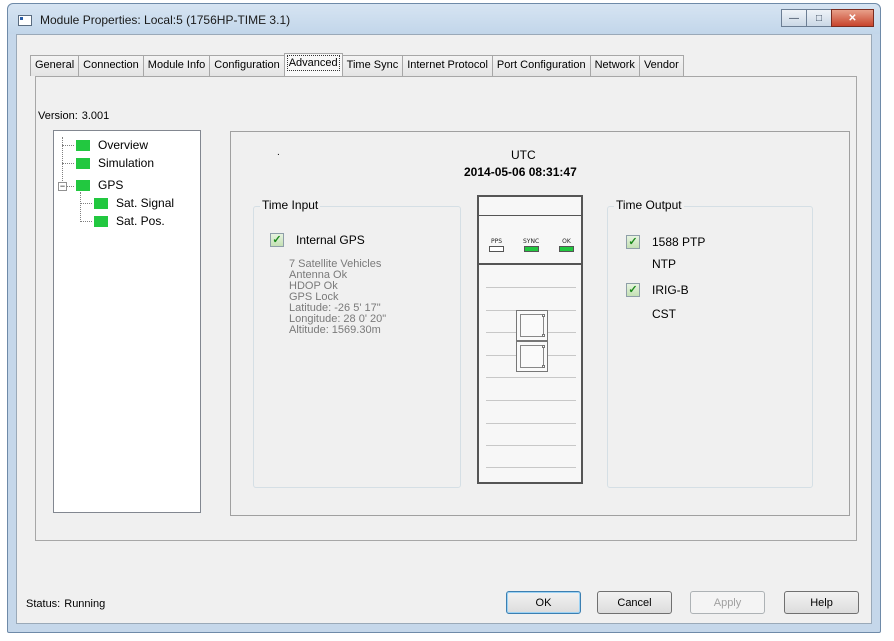 This screenshot has height=641, width=894. Describe the element at coordinates (111, 185) in the screenshot. I see `tree-item-label: GPS` at that location.